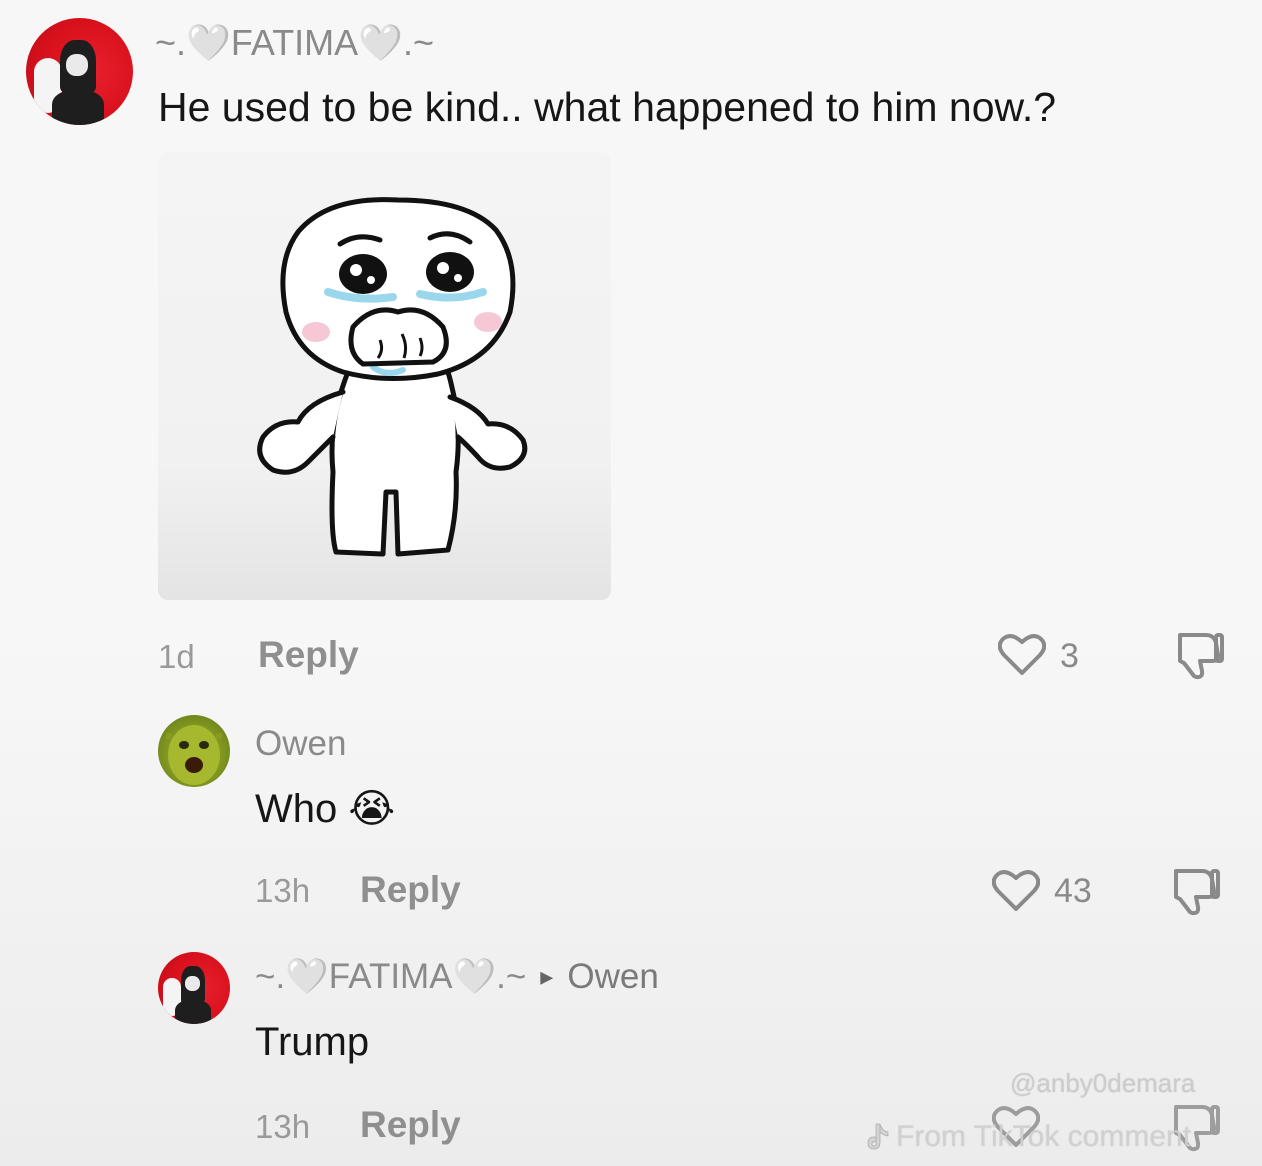  I want to click on watermark-source: From TikTok comment, so click(1028, 1137).